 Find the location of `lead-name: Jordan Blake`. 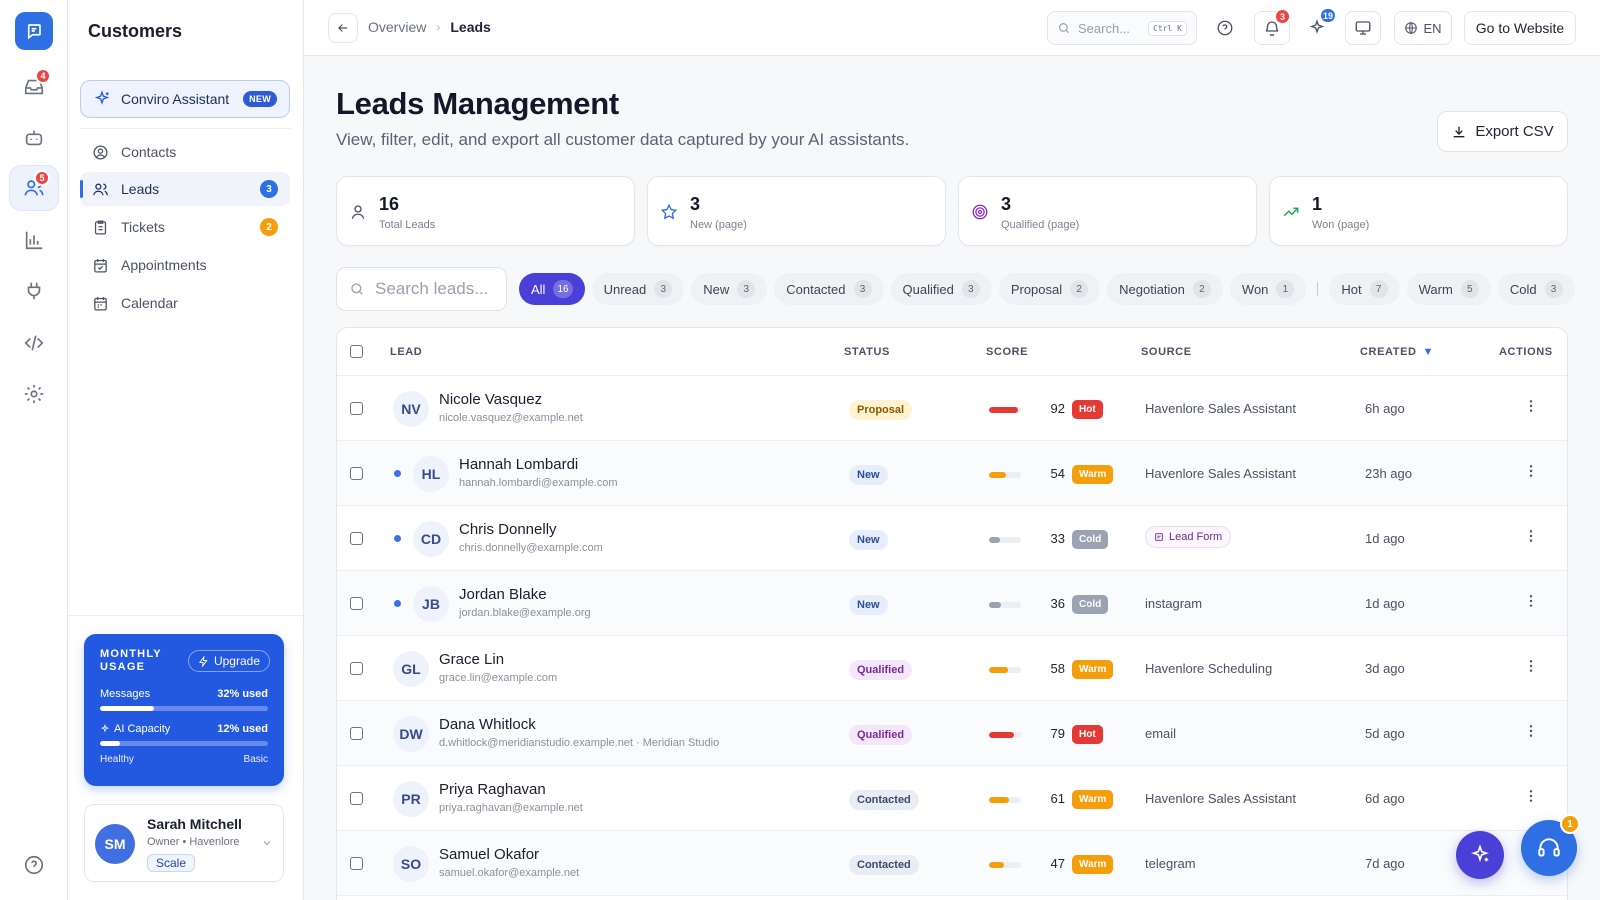

lead-name: Jordan Blake is located at coordinates (503, 594).